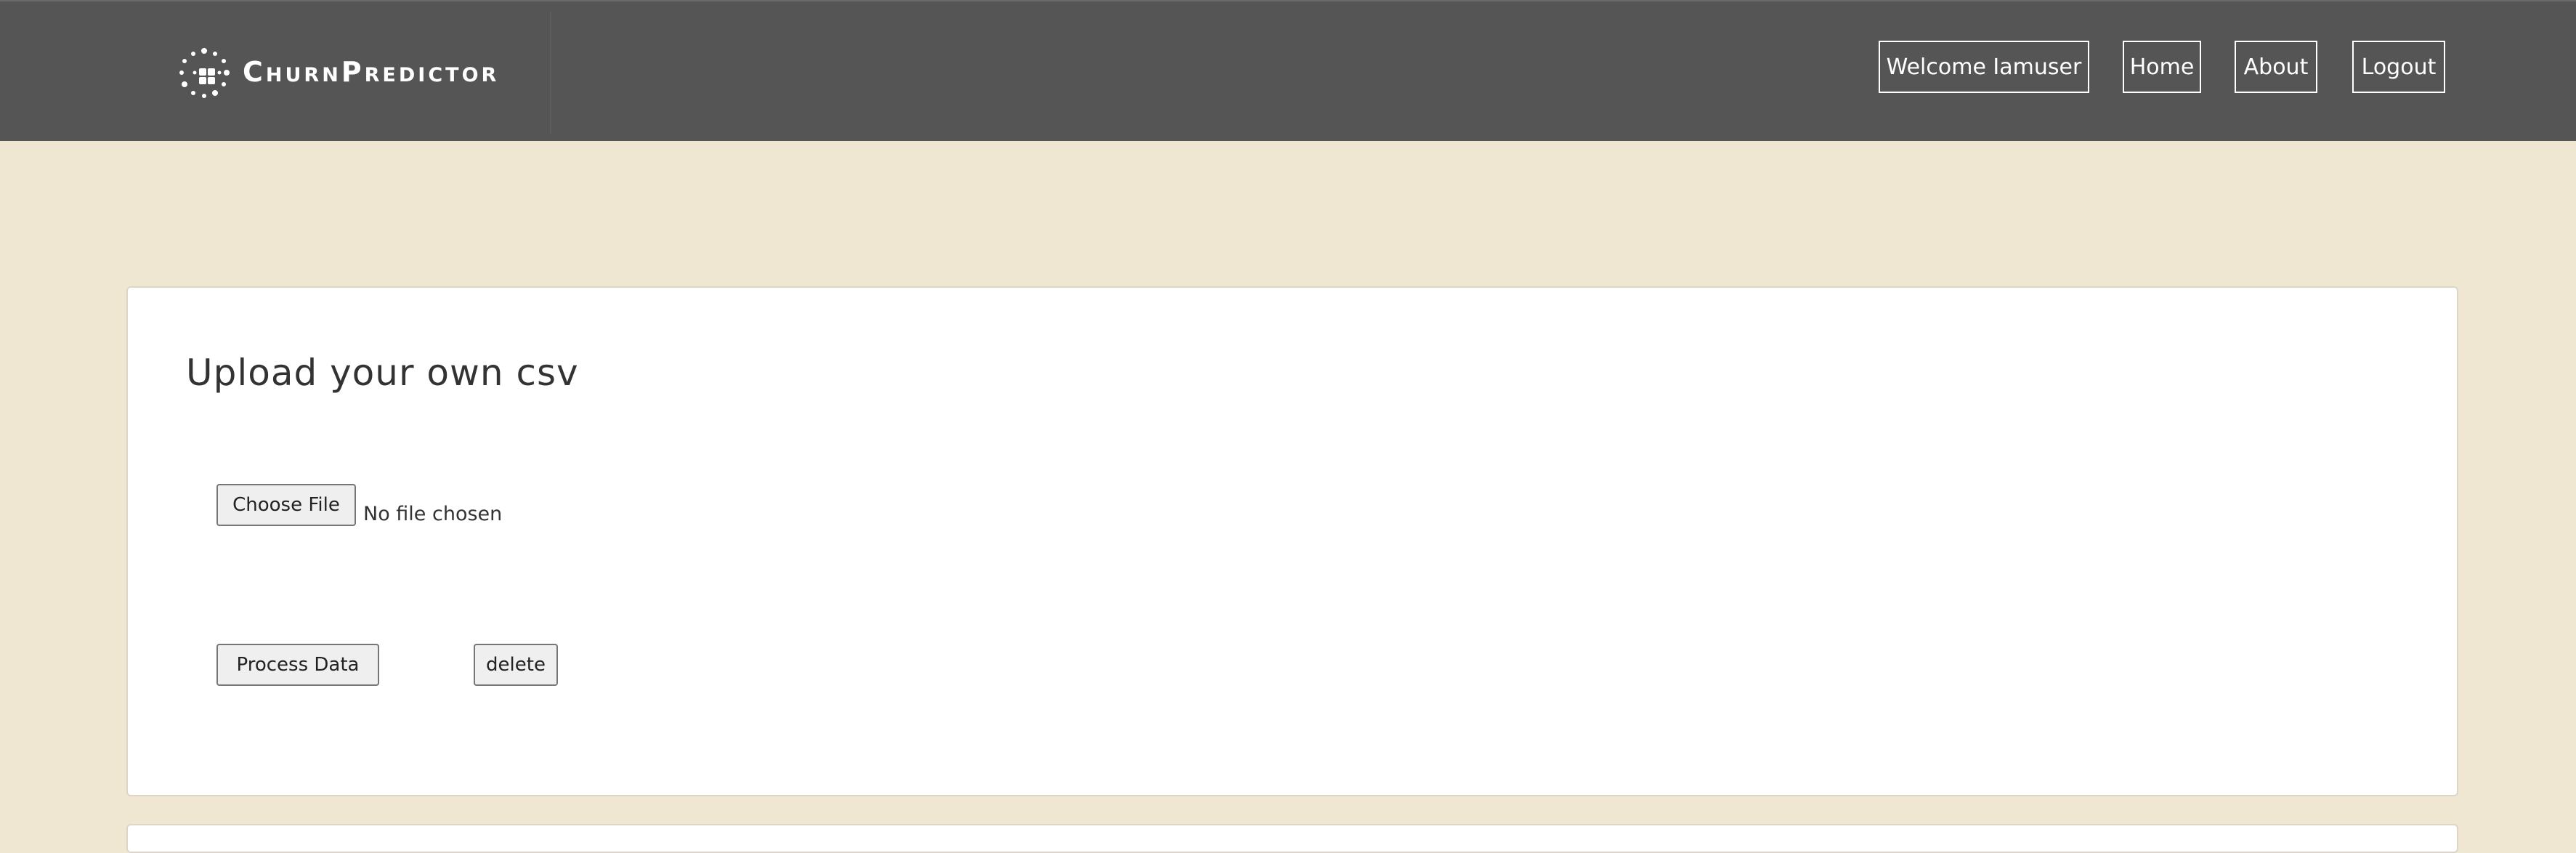 The width and height of the screenshot is (2576, 853). I want to click on file-status-text: No file chosen, so click(433, 513).